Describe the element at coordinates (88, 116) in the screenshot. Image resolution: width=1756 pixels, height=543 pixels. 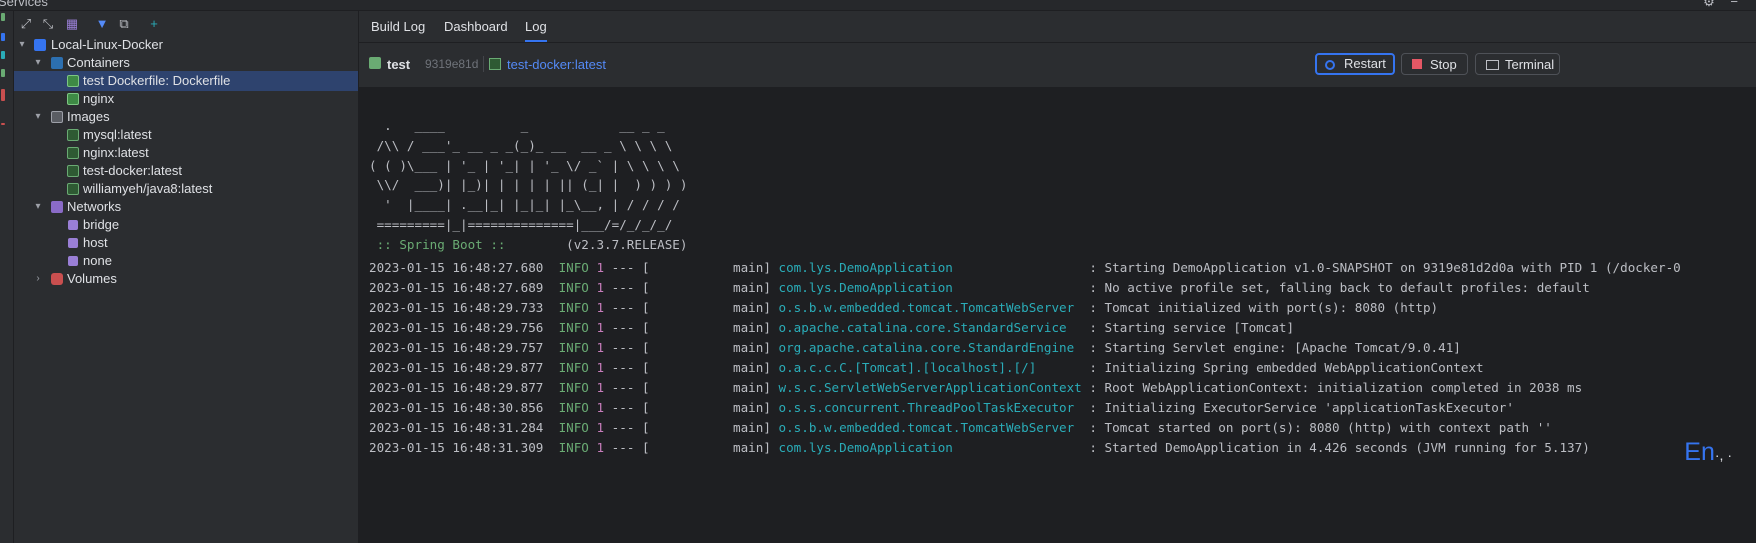
I see `tree-node-label: Images` at that location.